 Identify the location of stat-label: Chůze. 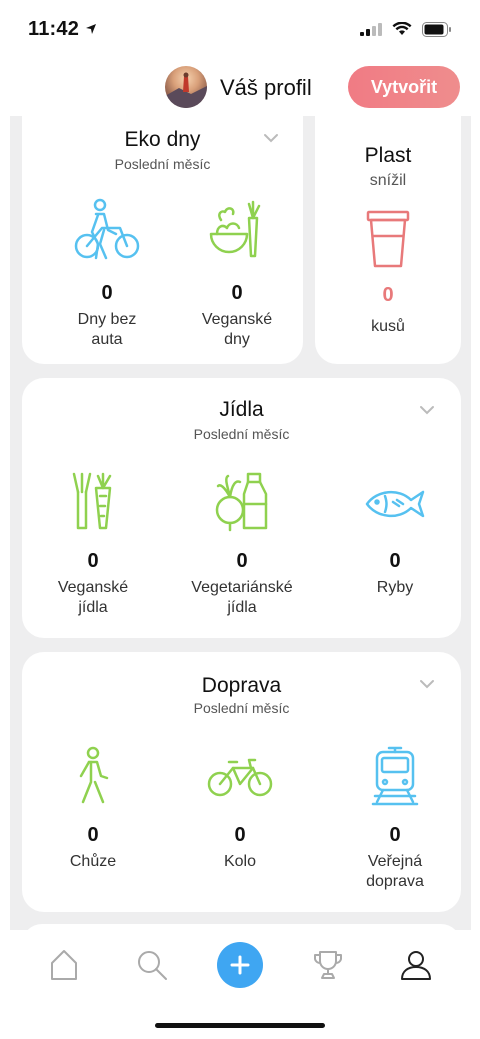
(93, 861).